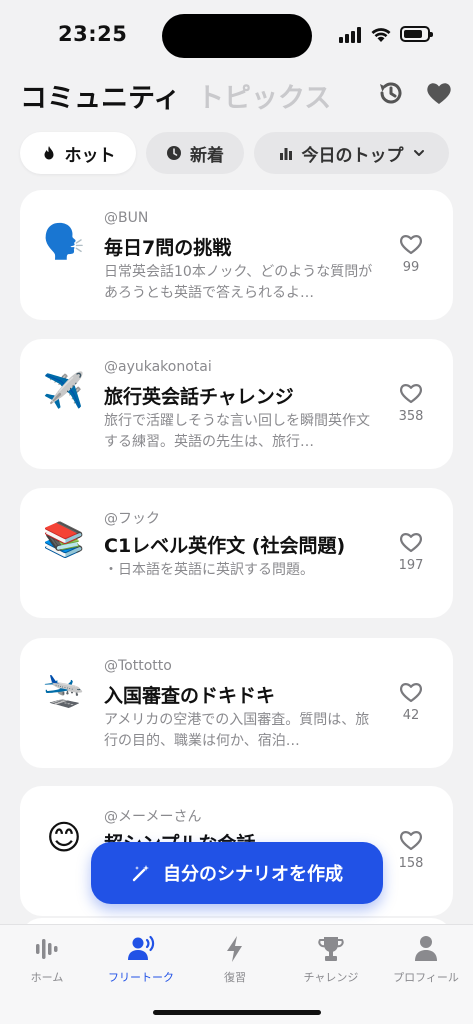 The height and width of the screenshot is (1024, 473). What do you see at coordinates (90, 155) in the screenshot?
I see `filter-hot-label: ホット` at bounding box center [90, 155].